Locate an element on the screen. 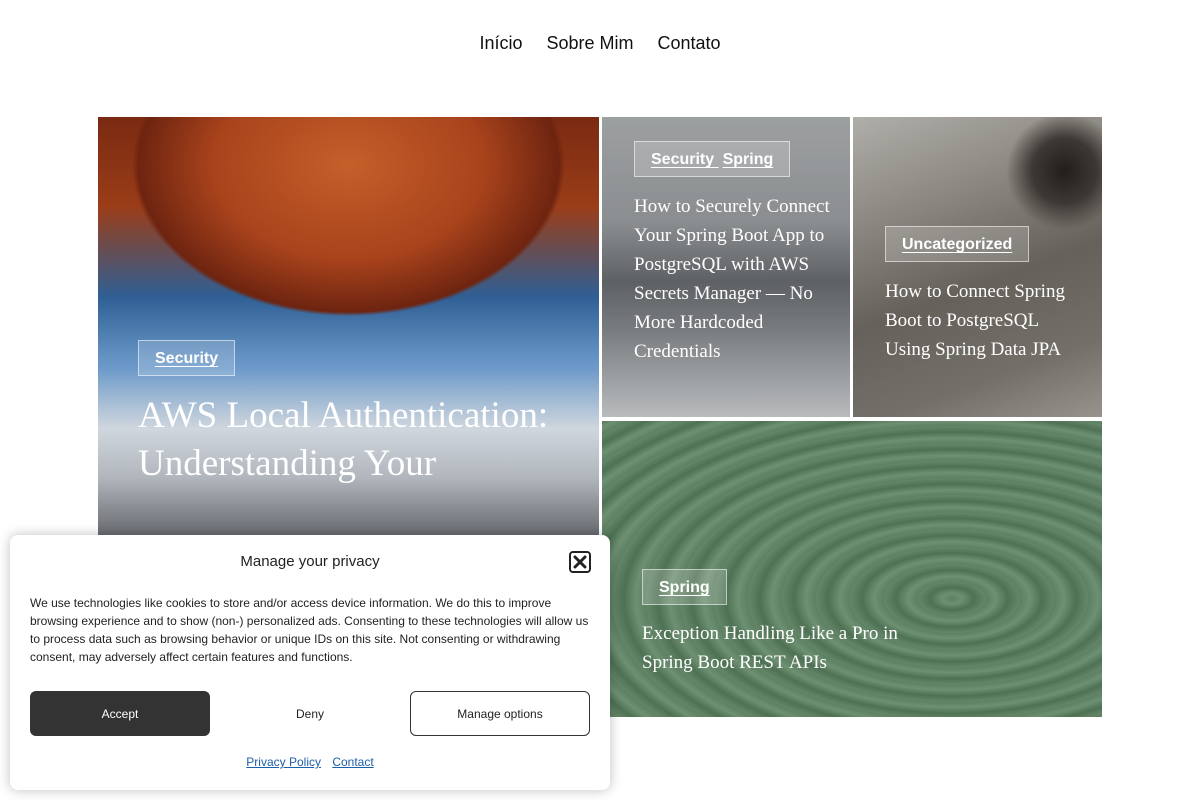  category-badge: Security is located at coordinates (187, 358).